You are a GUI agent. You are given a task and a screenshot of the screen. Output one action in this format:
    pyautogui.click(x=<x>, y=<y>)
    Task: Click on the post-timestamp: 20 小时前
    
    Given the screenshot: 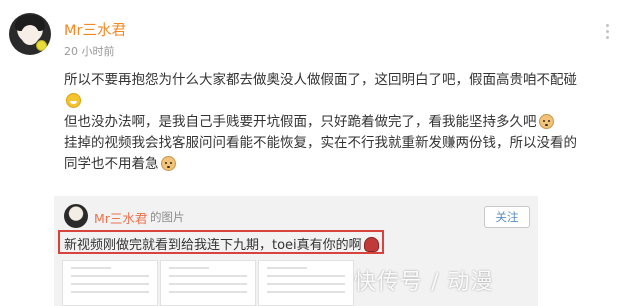 What is the action you would take?
    pyautogui.click(x=89, y=51)
    